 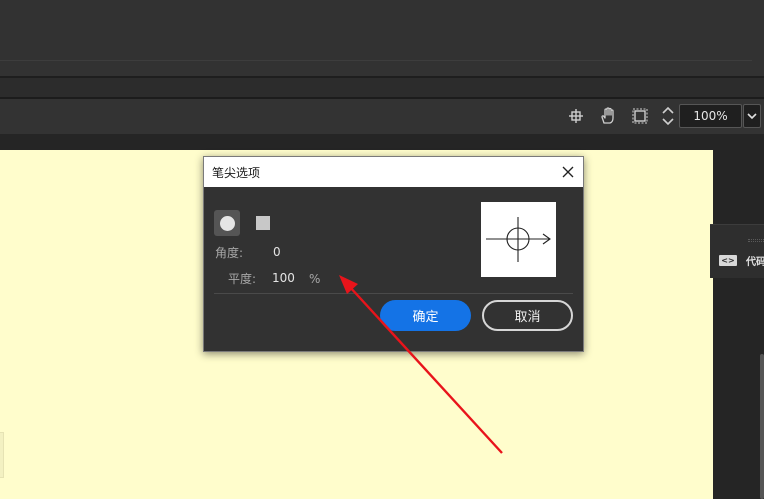 I want to click on menu-area, so click(x=382, y=30).